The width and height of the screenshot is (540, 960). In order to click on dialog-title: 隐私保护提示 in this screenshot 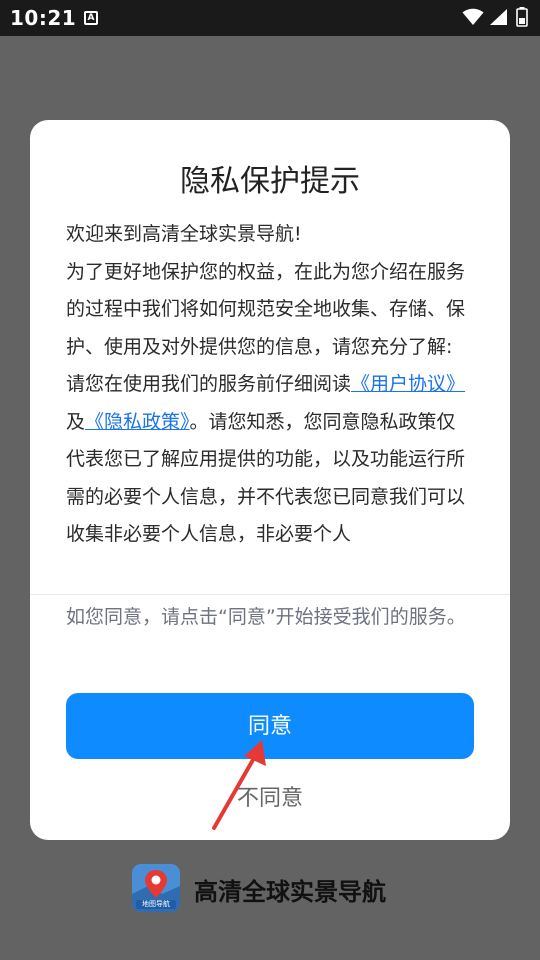, I will do `click(270, 181)`.